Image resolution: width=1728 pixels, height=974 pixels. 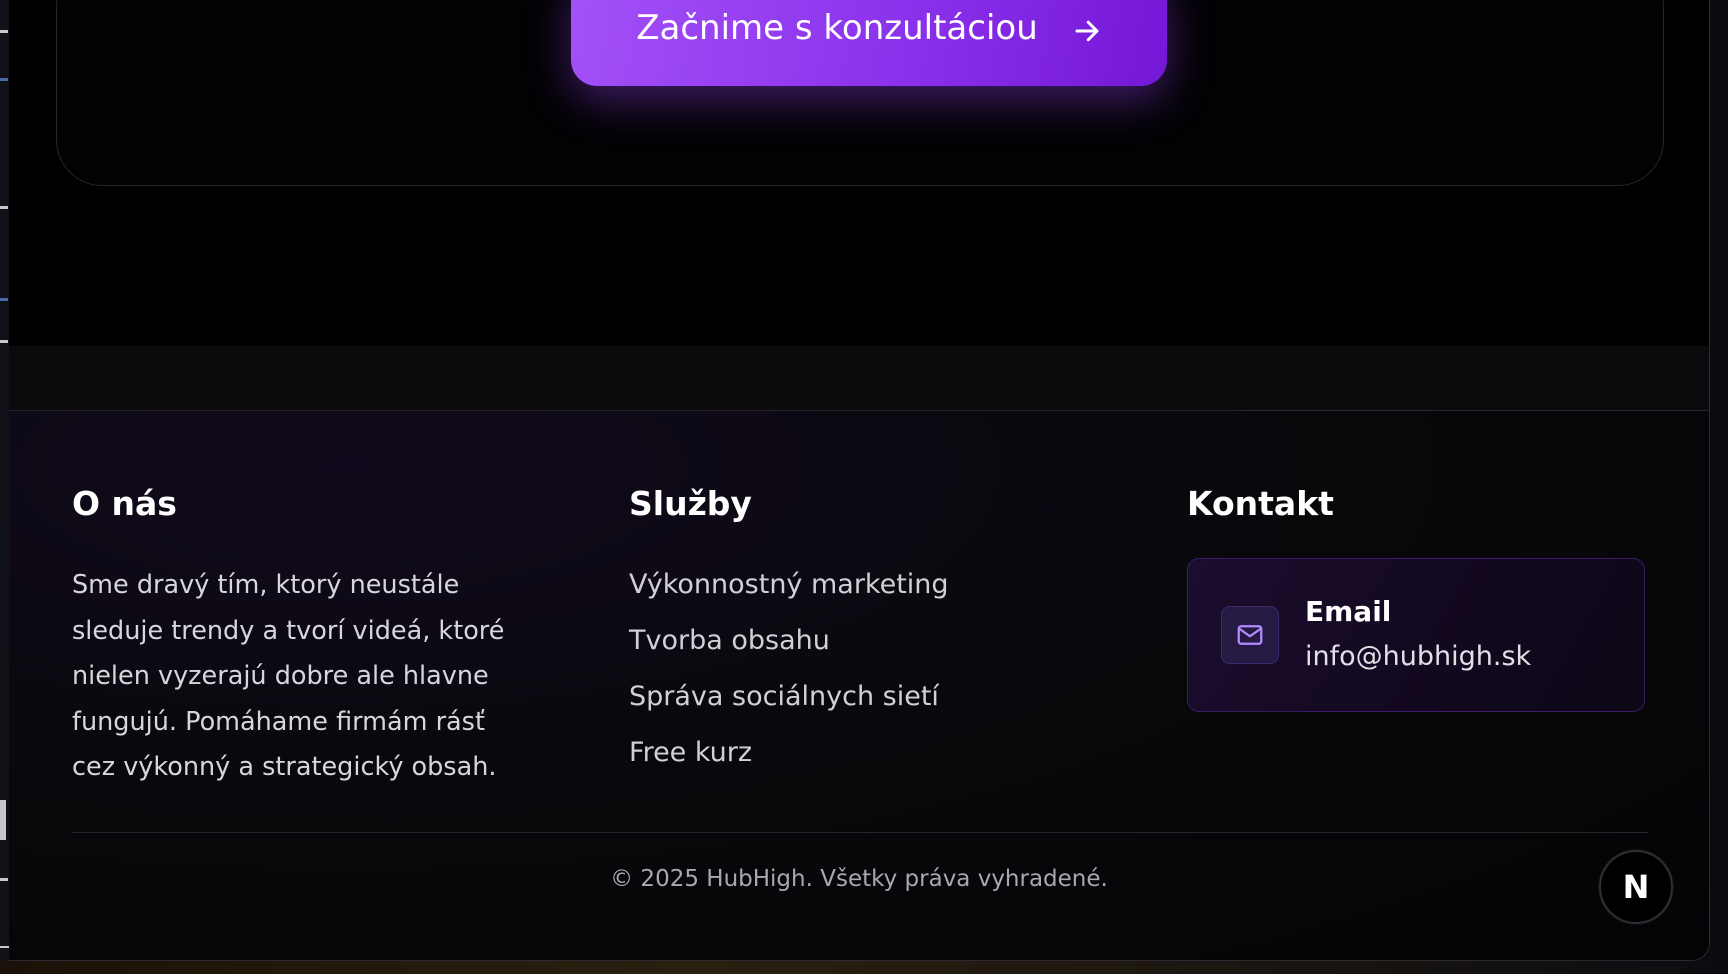 I want to click on desktop-background, so click(x=864, y=967).